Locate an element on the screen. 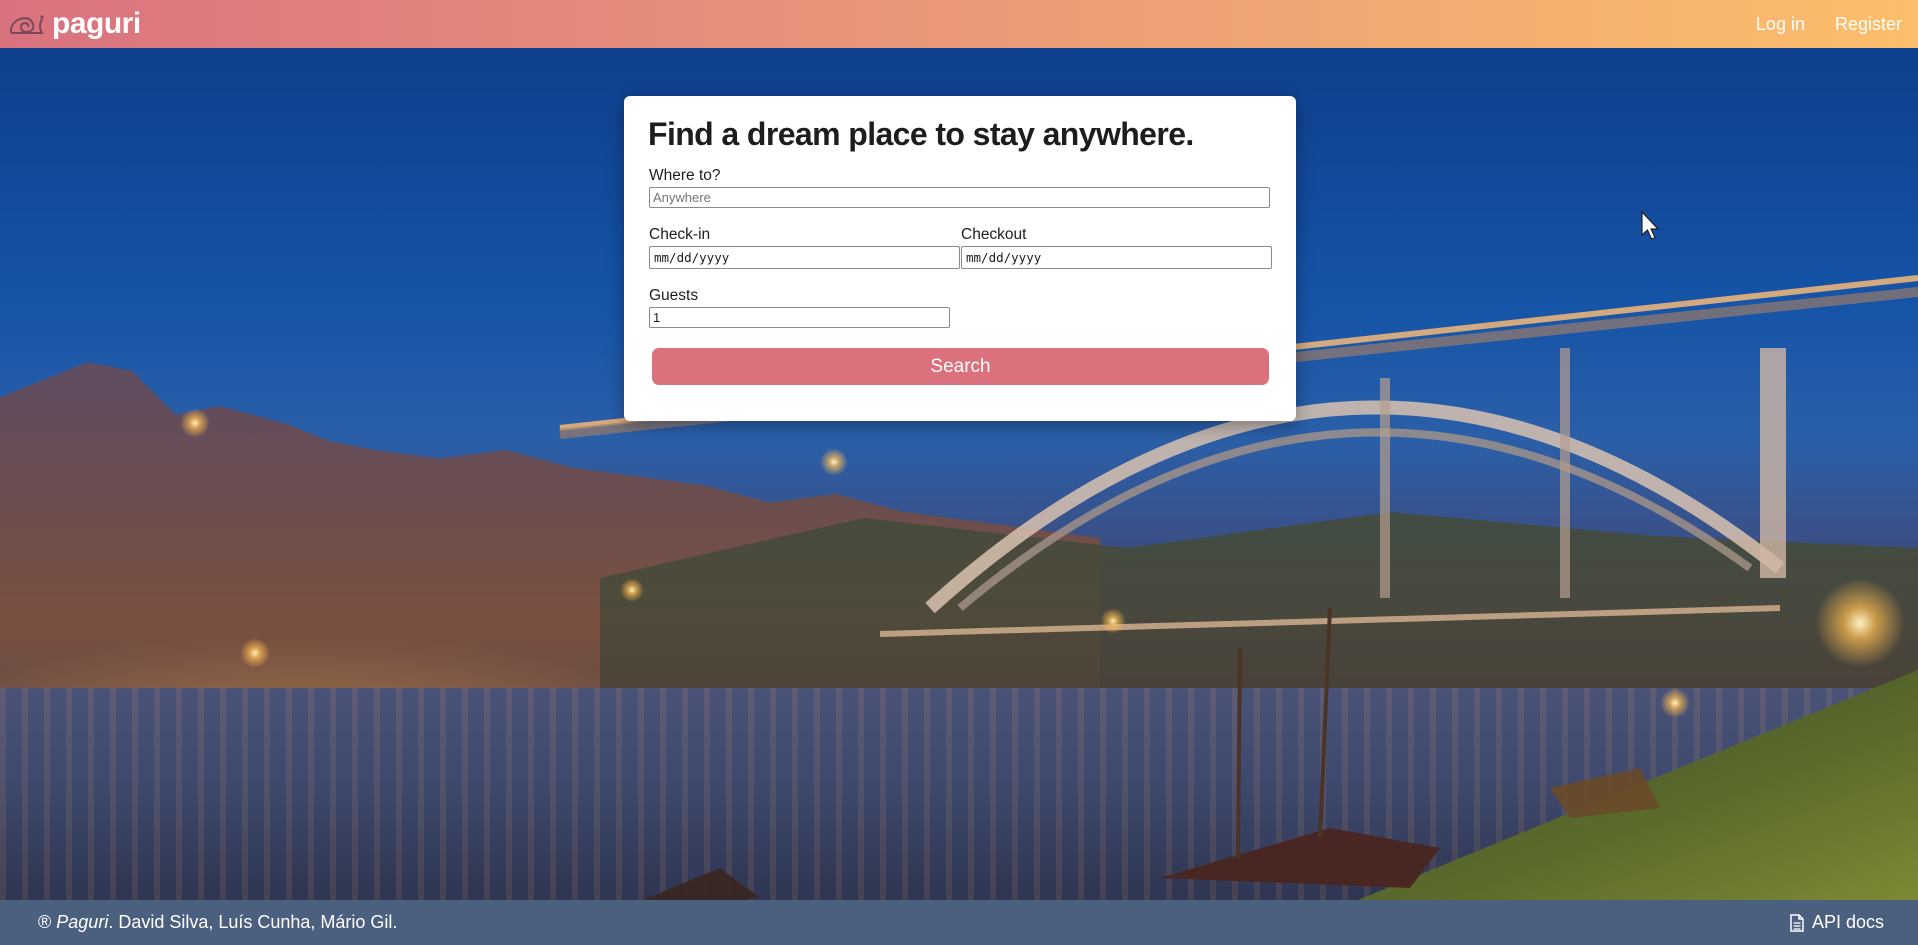 The image size is (1918, 945). checkout-group: Checkout is located at coordinates (1116, 247).